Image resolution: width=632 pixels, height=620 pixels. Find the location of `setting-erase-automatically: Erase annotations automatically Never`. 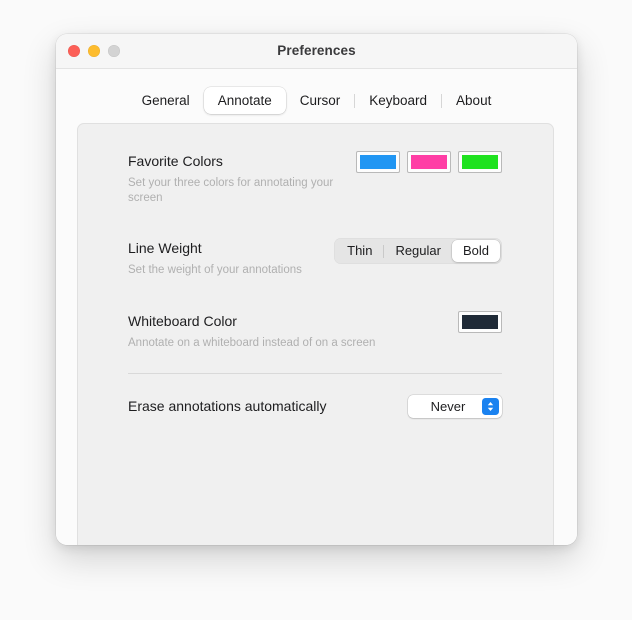

setting-erase-automatically: Erase annotations automatically Never is located at coordinates (315, 411).